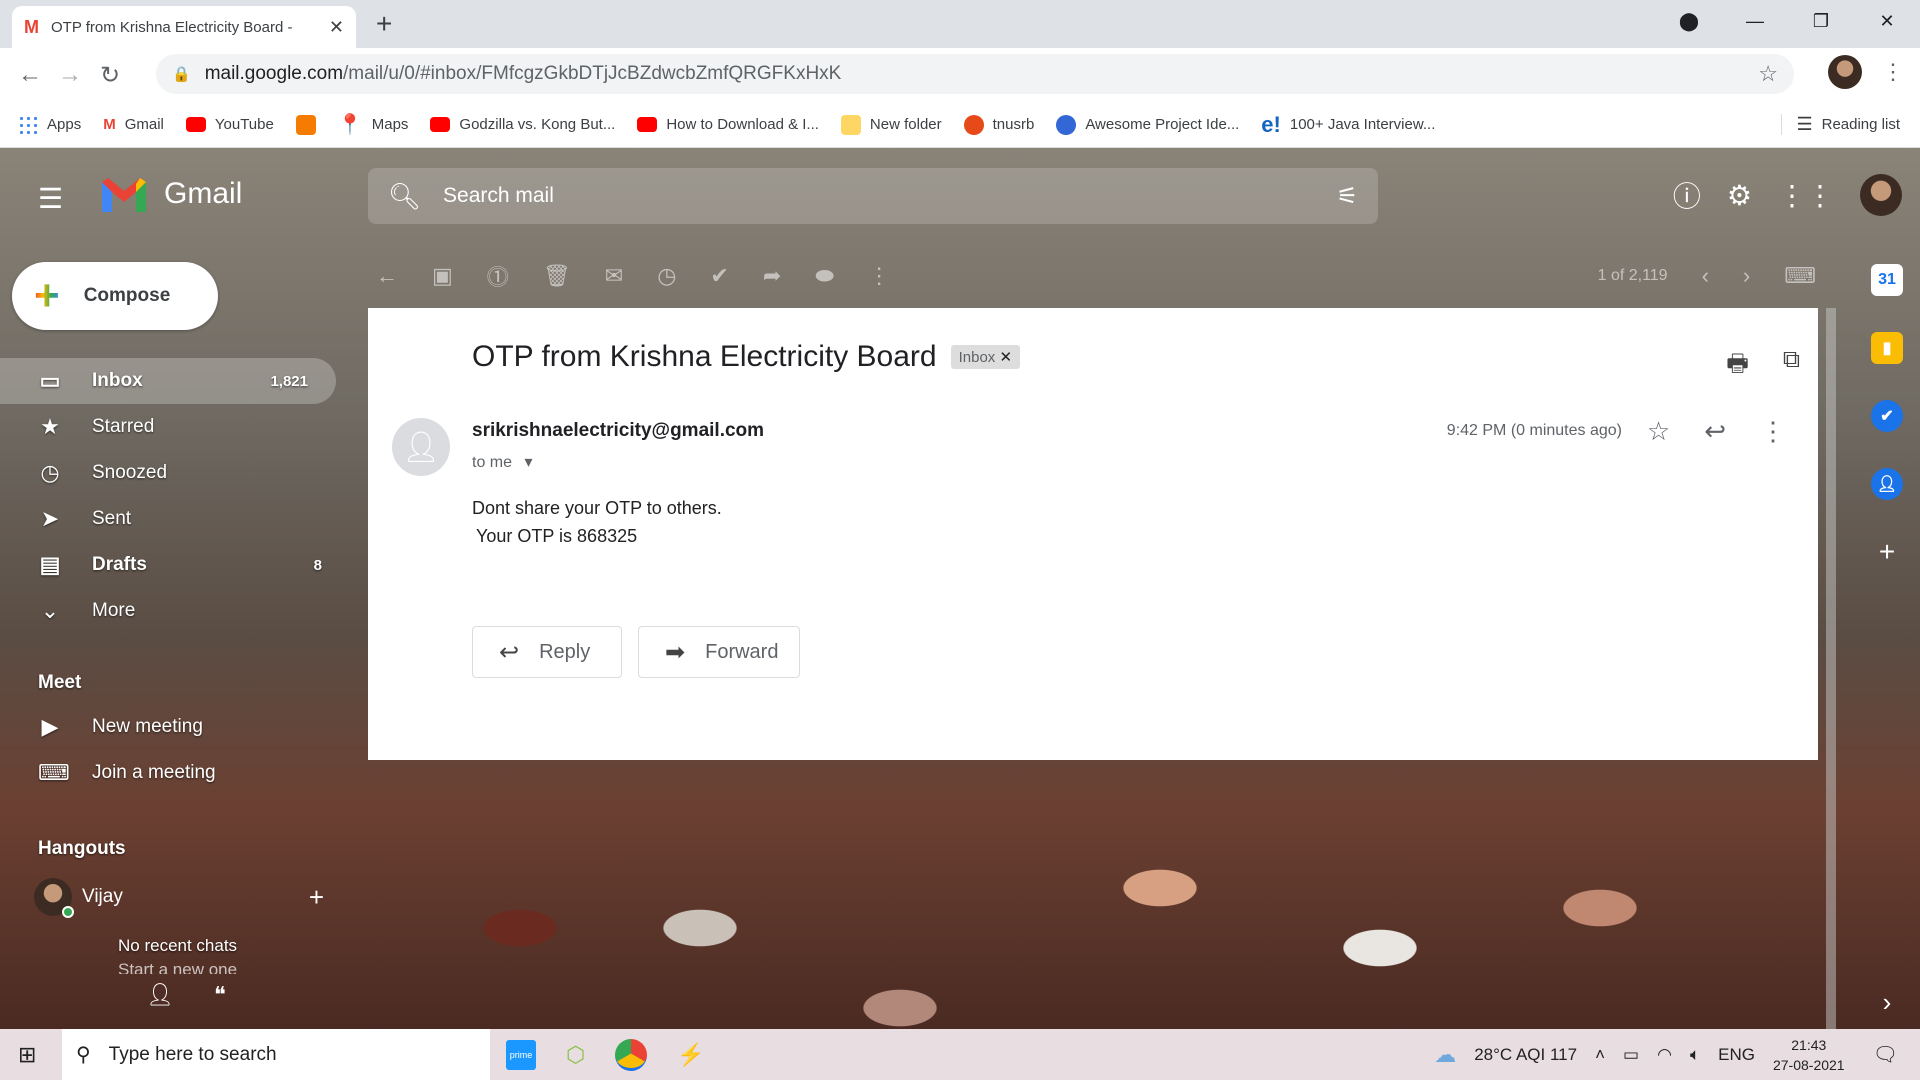  Describe the element at coordinates (719, 276) in the screenshot. I see `add-task-icon: ✔` at that location.